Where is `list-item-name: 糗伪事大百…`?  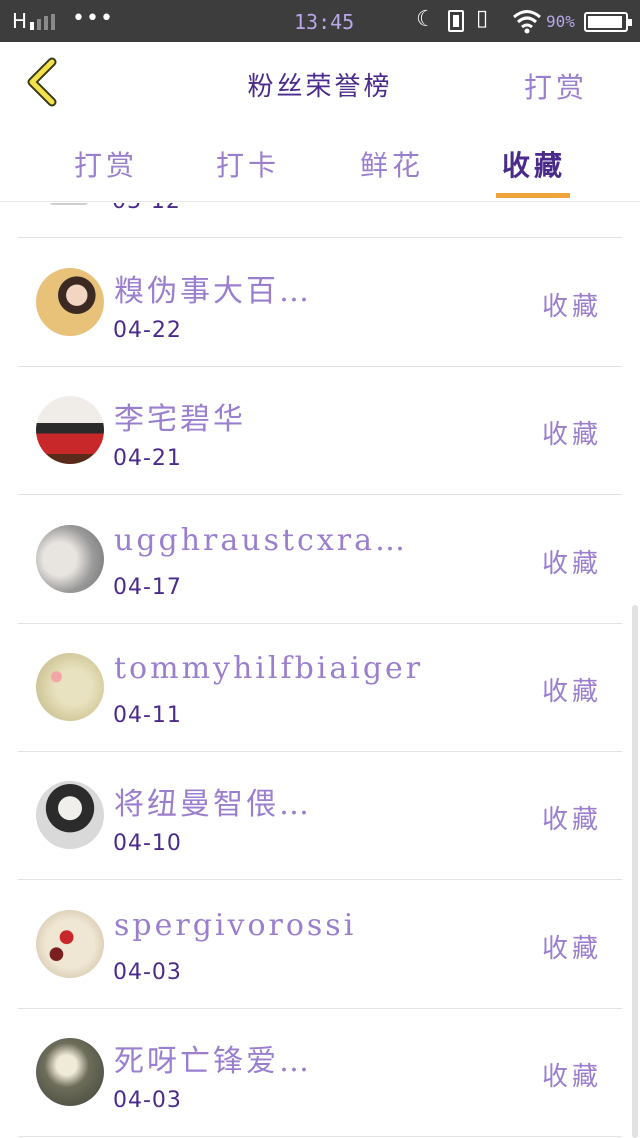
list-item-name: 糗伪事大百… is located at coordinates (213, 291).